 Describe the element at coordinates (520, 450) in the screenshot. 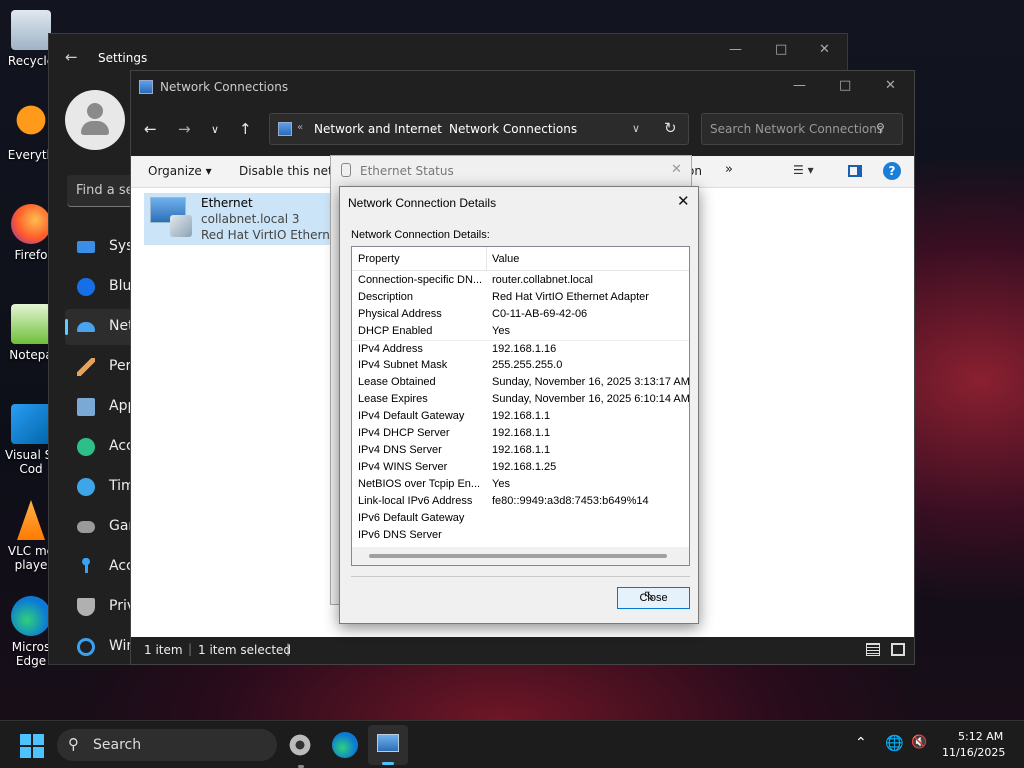

I see `table-row: IPv4 DNS Server 192.168.1.1` at that location.